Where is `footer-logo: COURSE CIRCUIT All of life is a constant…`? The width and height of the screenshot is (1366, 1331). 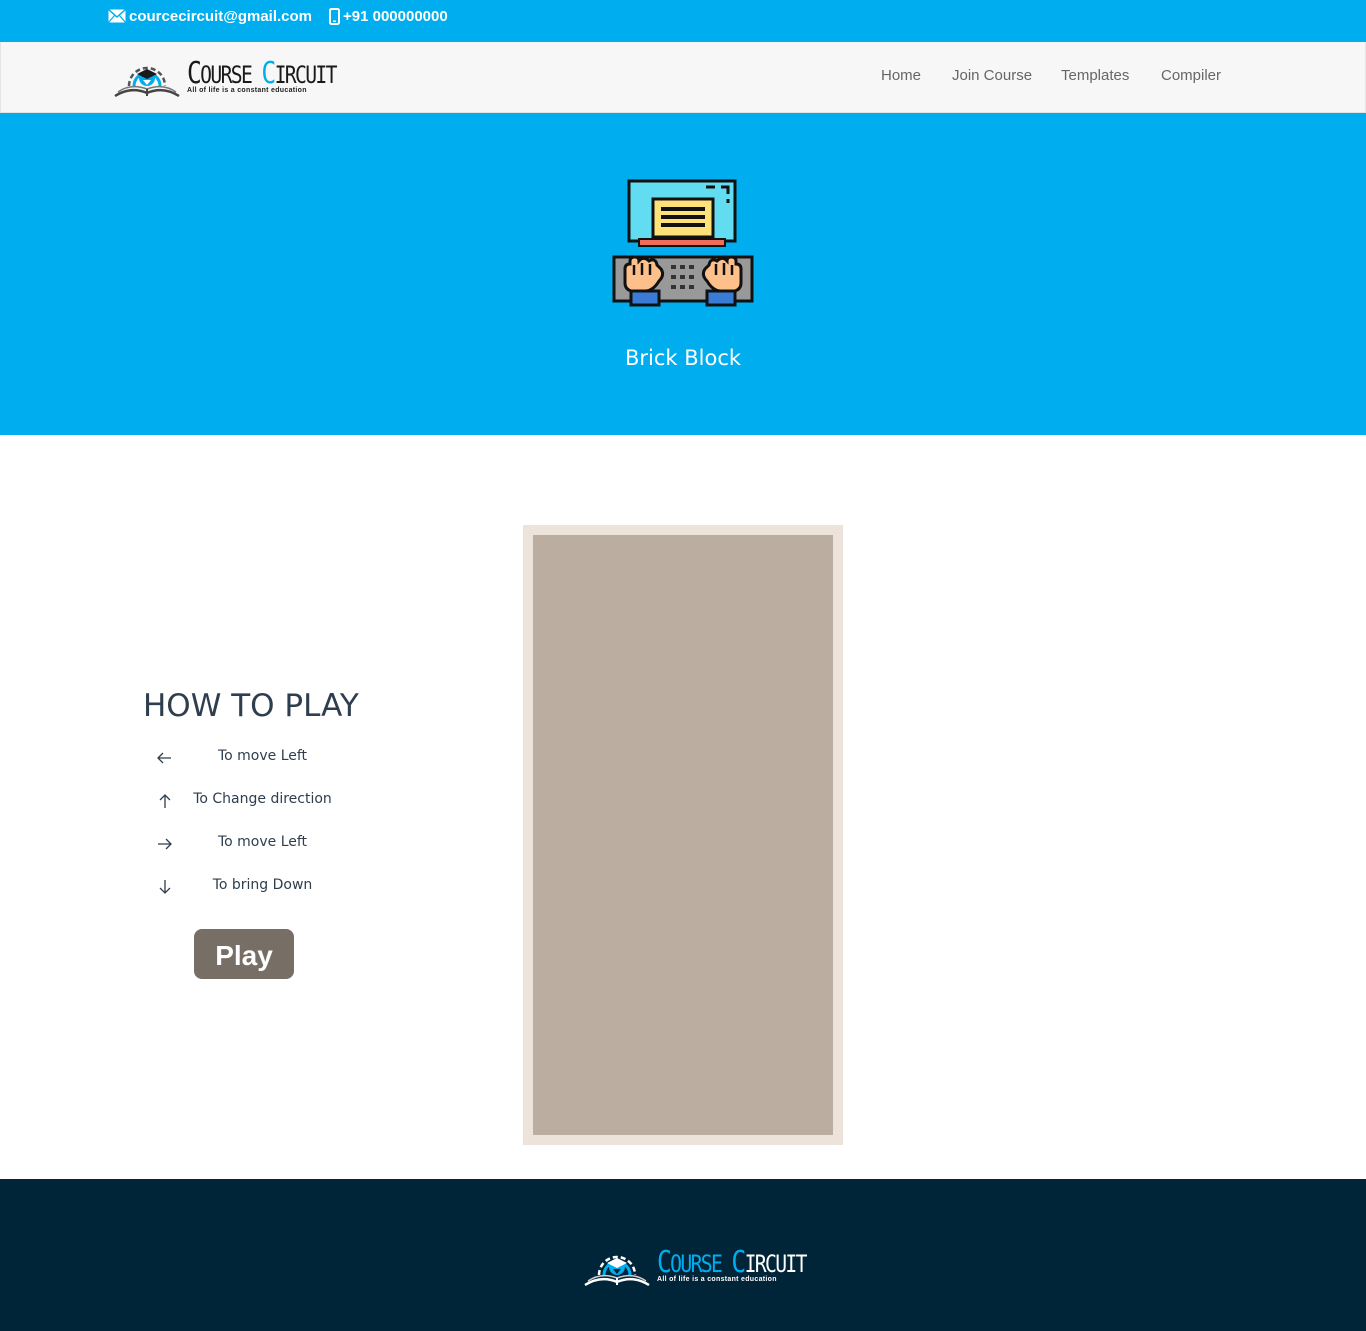
footer-logo: COURSE CIRCUIT All of life is a constant… is located at coordinates (711, 1267).